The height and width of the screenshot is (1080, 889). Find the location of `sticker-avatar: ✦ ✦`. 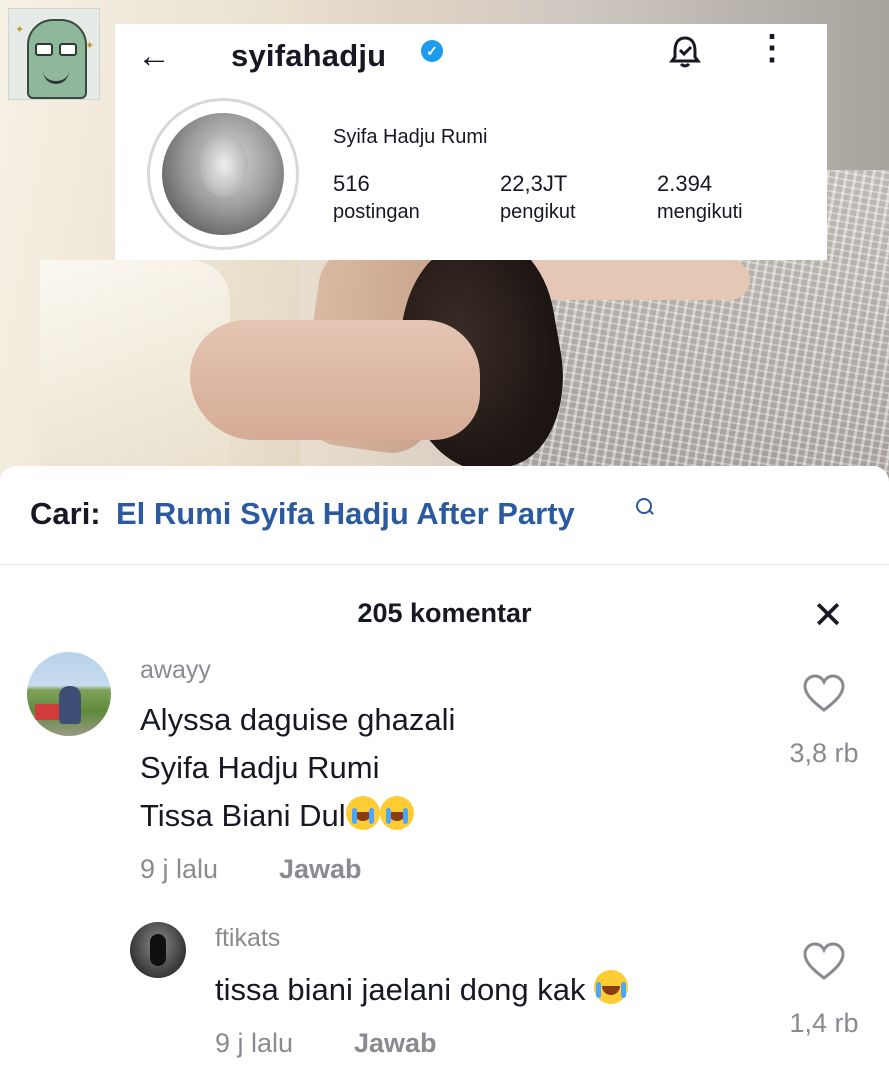

sticker-avatar: ✦ ✦ is located at coordinates (54, 54).